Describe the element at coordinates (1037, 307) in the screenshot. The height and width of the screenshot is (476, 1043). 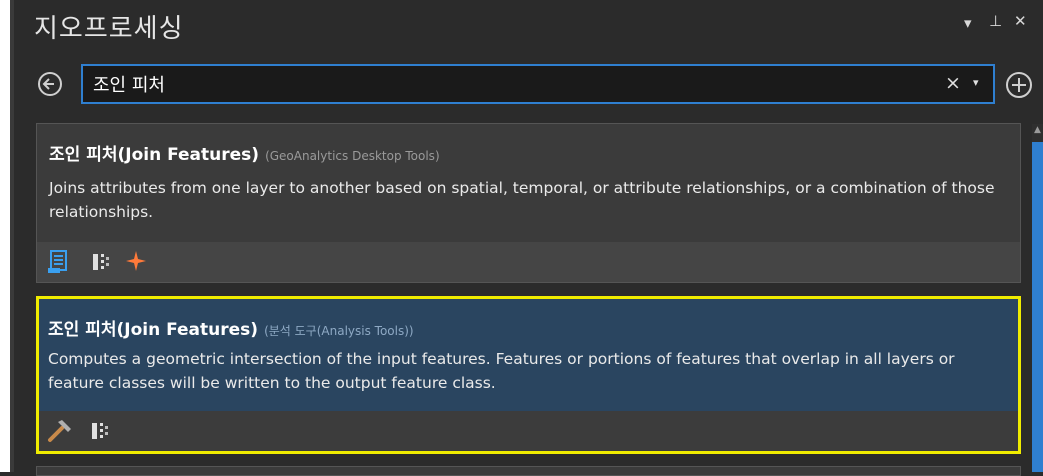
I see `scrollbar-thumb` at that location.